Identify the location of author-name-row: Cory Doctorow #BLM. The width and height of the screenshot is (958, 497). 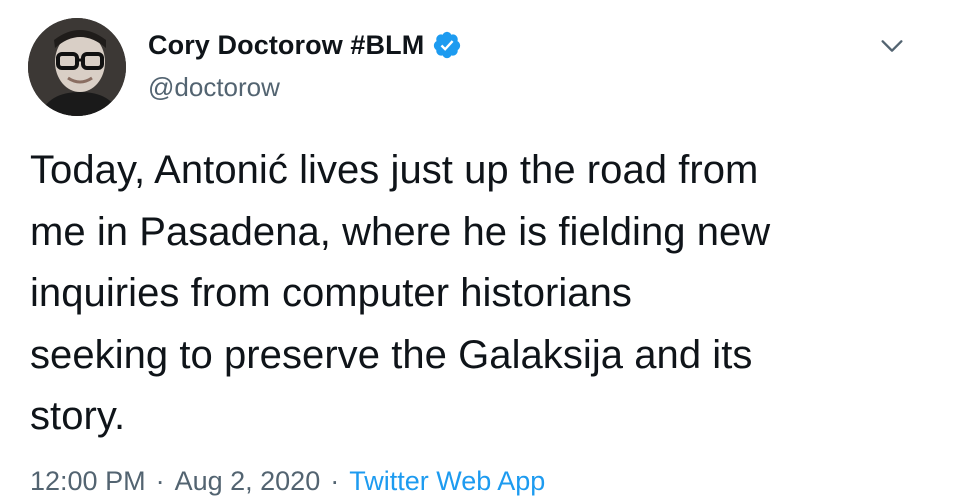
(305, 45).